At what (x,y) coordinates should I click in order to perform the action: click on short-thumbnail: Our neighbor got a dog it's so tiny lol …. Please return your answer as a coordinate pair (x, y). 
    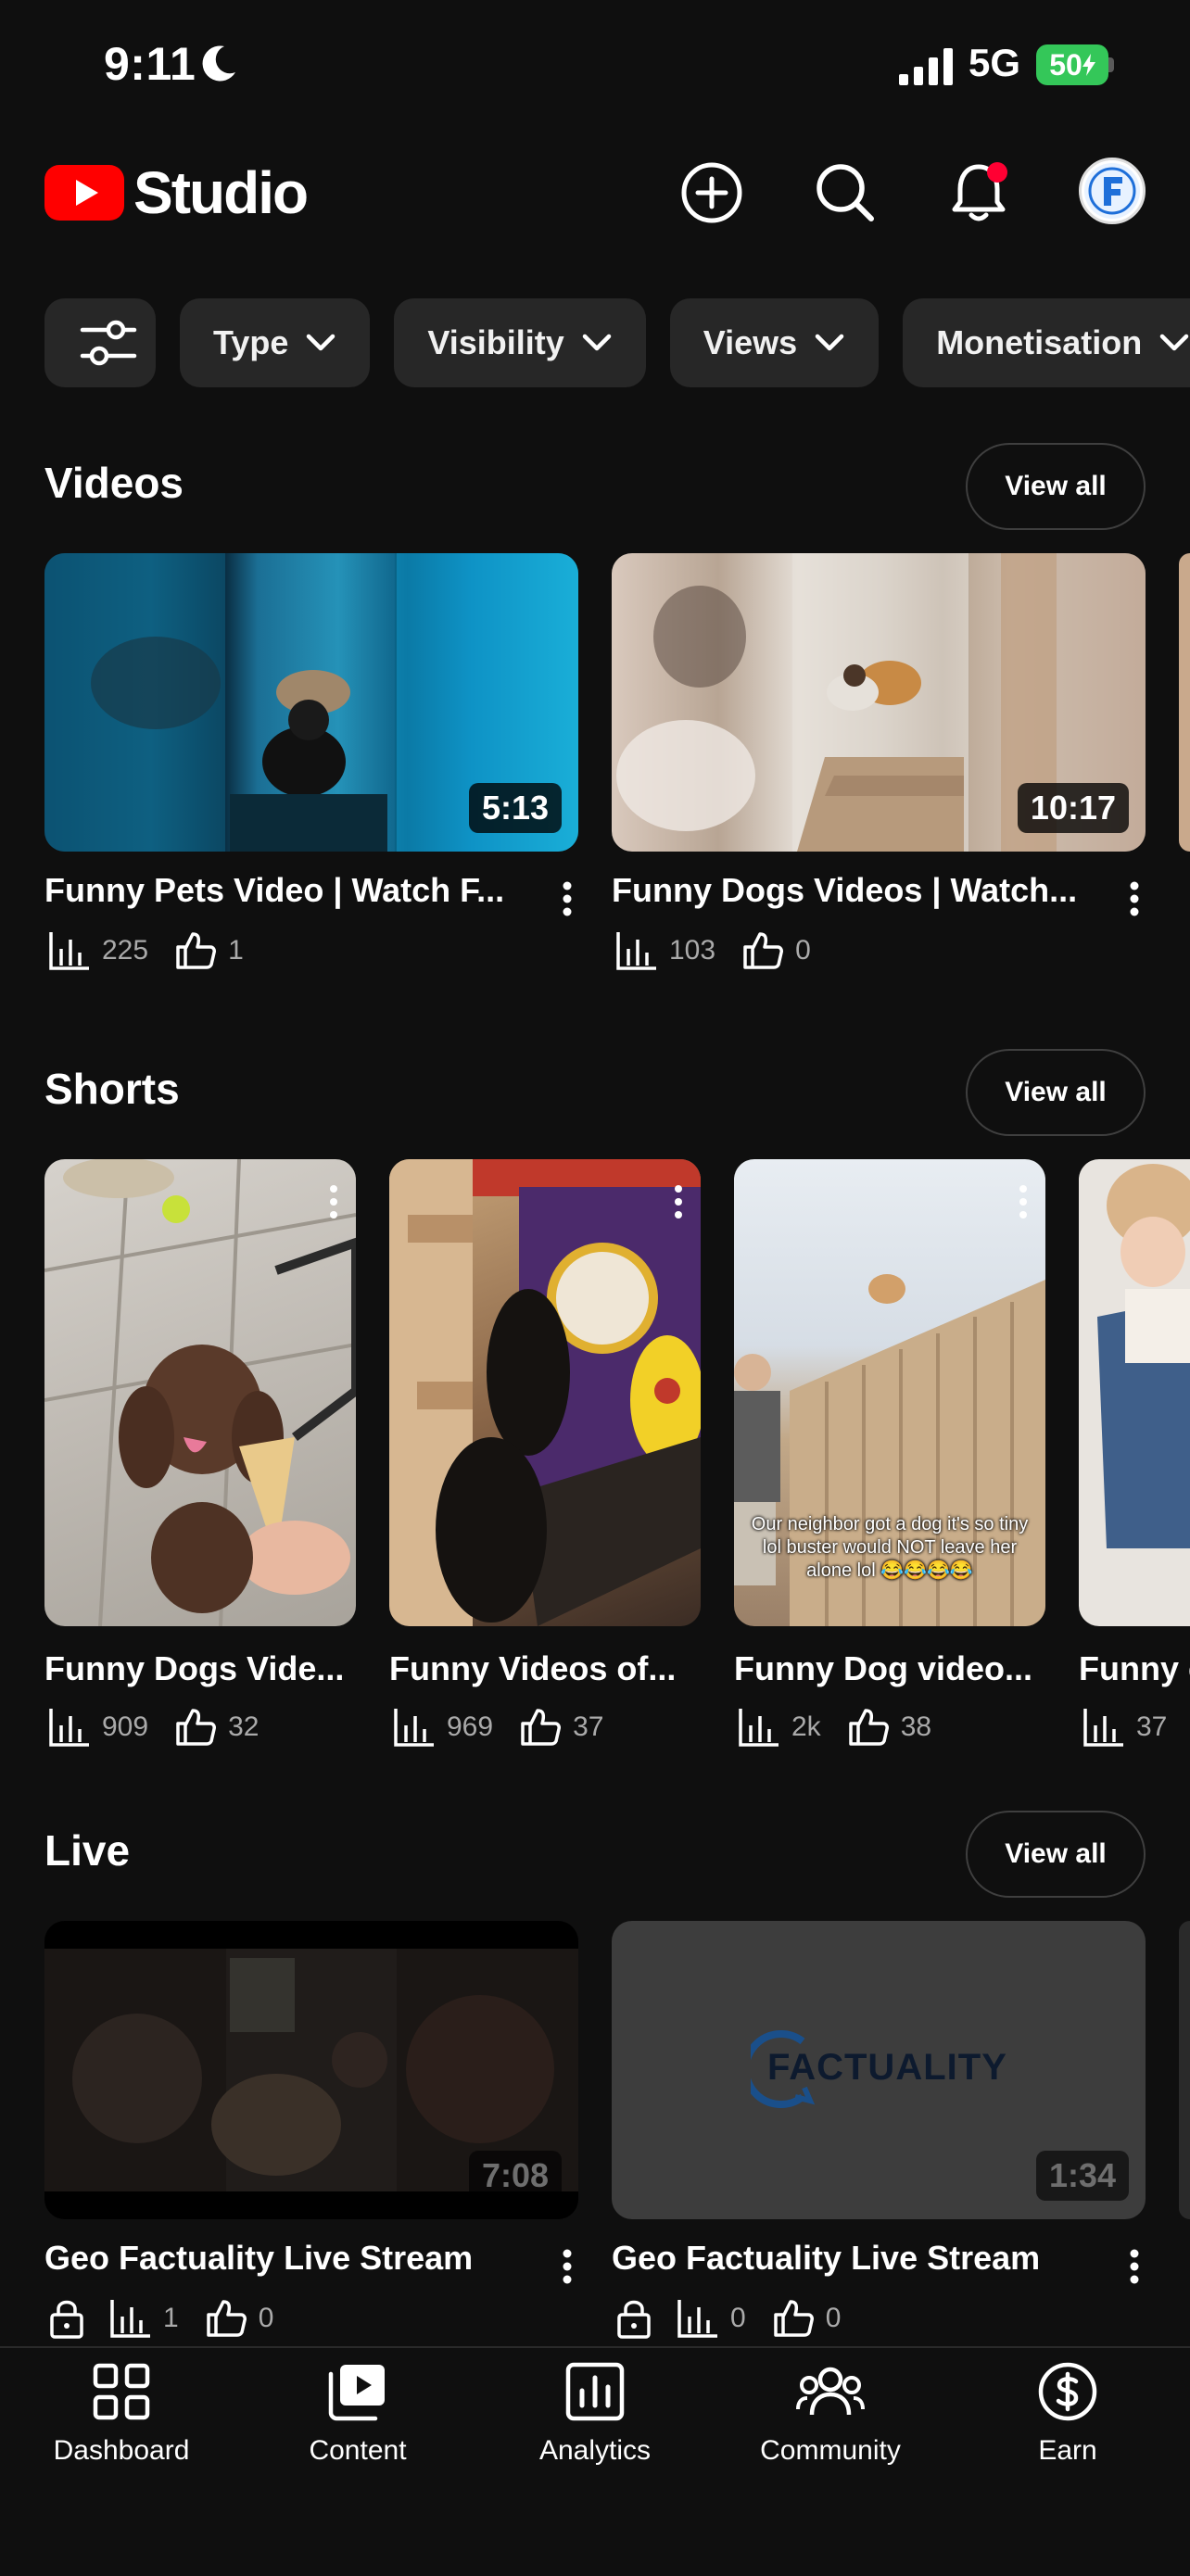
    Looking at the image, I should click on (889, 1393).